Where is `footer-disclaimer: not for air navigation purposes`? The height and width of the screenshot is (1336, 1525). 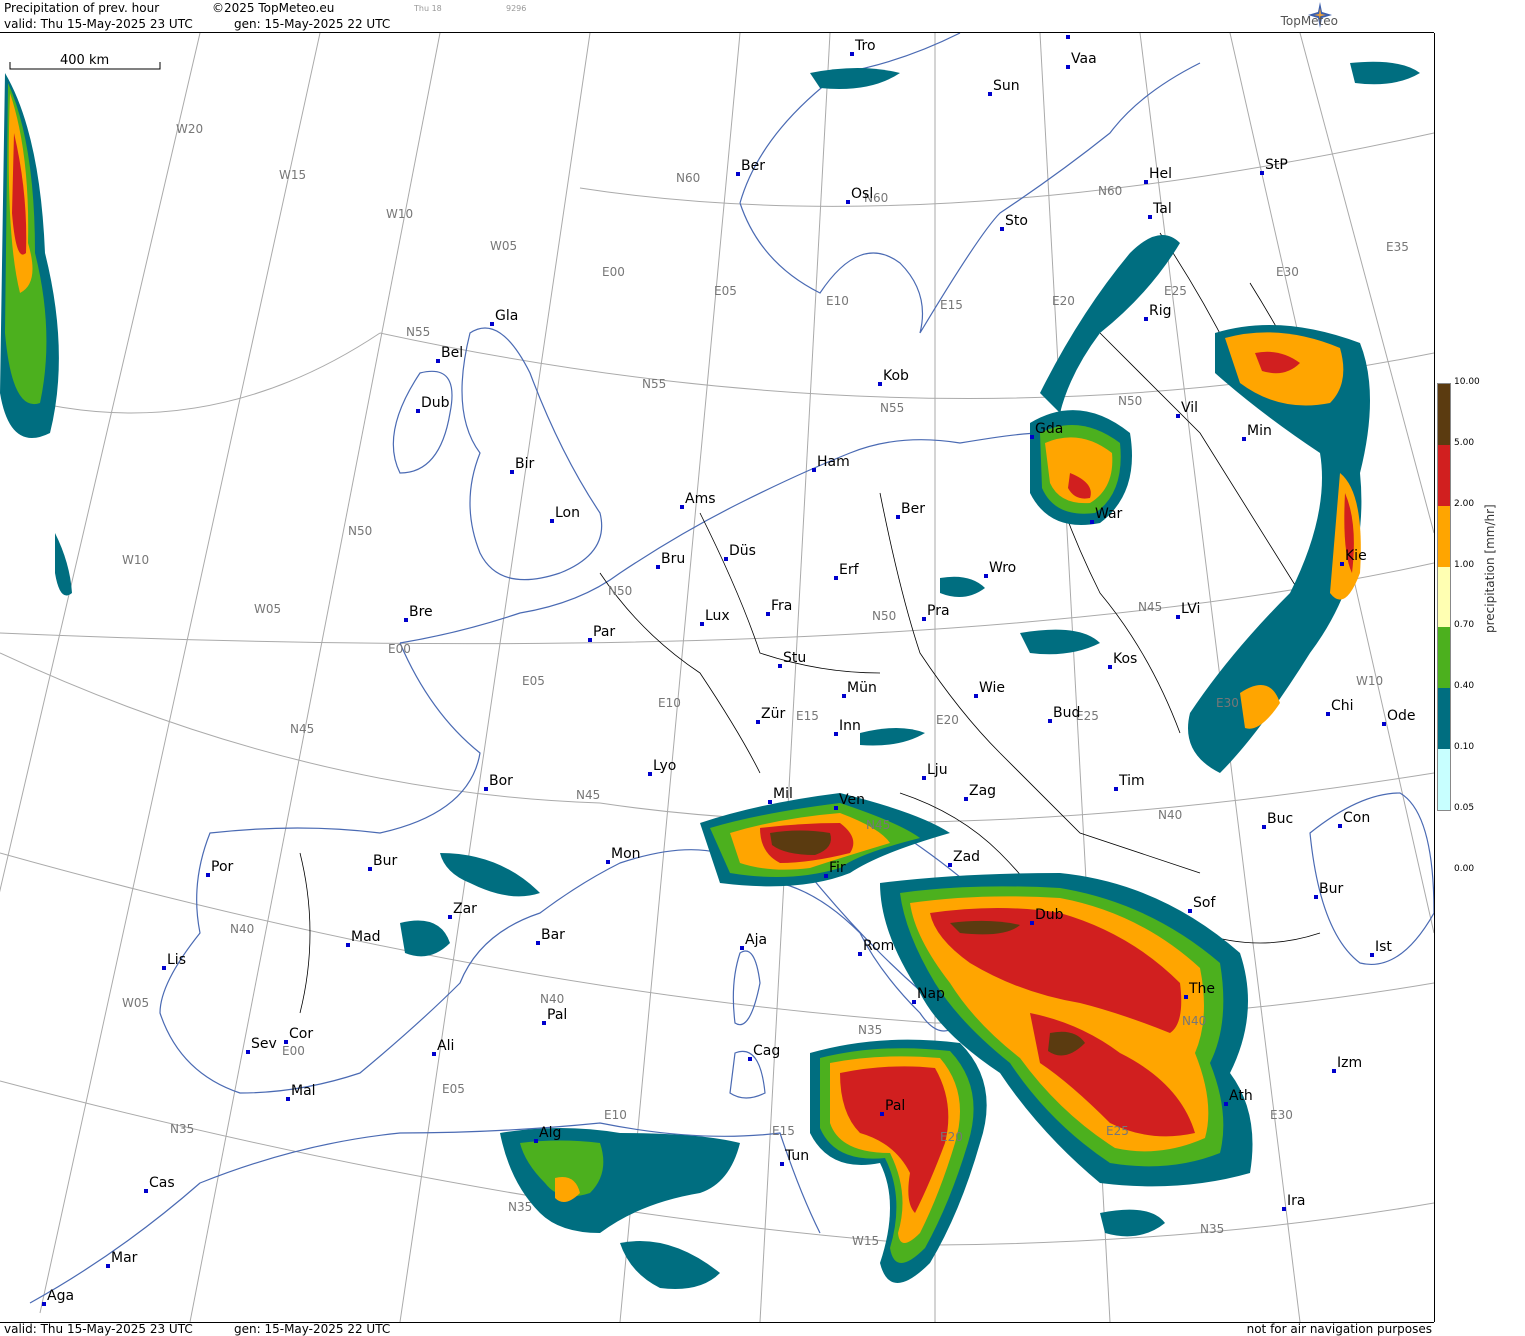 footer-disclaimer: not for air navigation purposes is located at coordinates (1339, 1329).